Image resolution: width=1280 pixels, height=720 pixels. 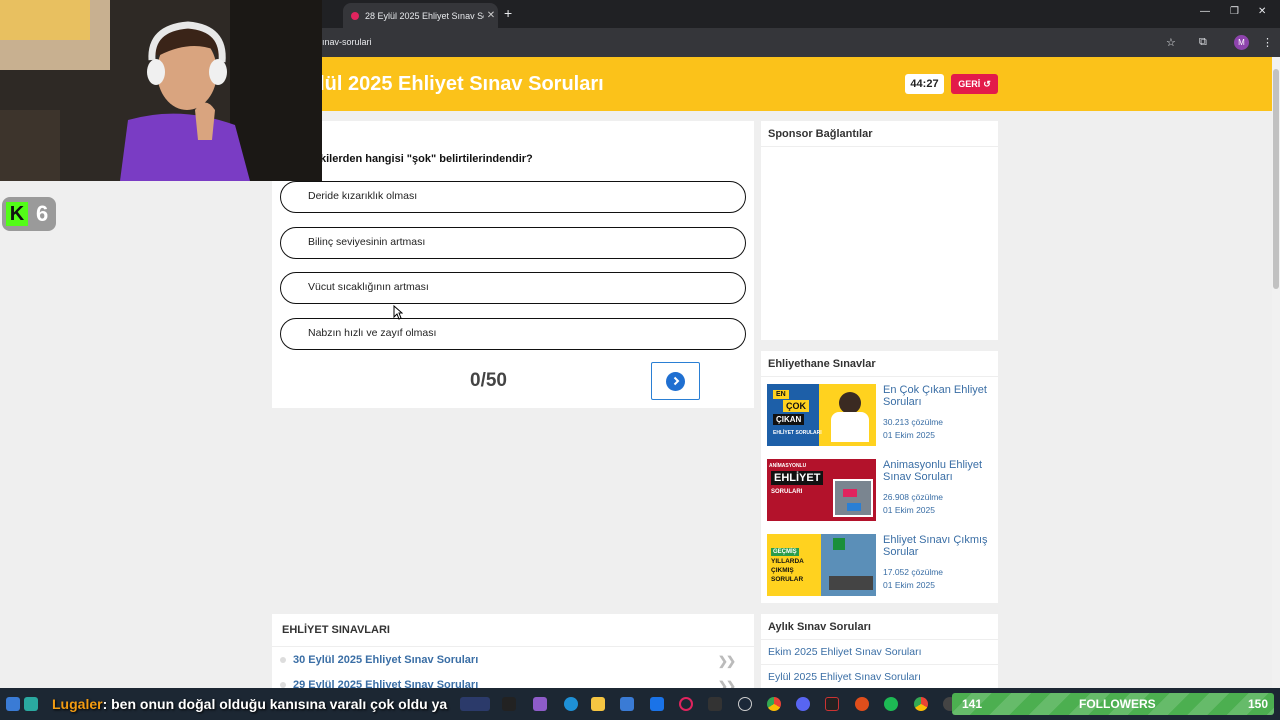 I want to click on file-explorer-icon, so click(x=598, y=704).